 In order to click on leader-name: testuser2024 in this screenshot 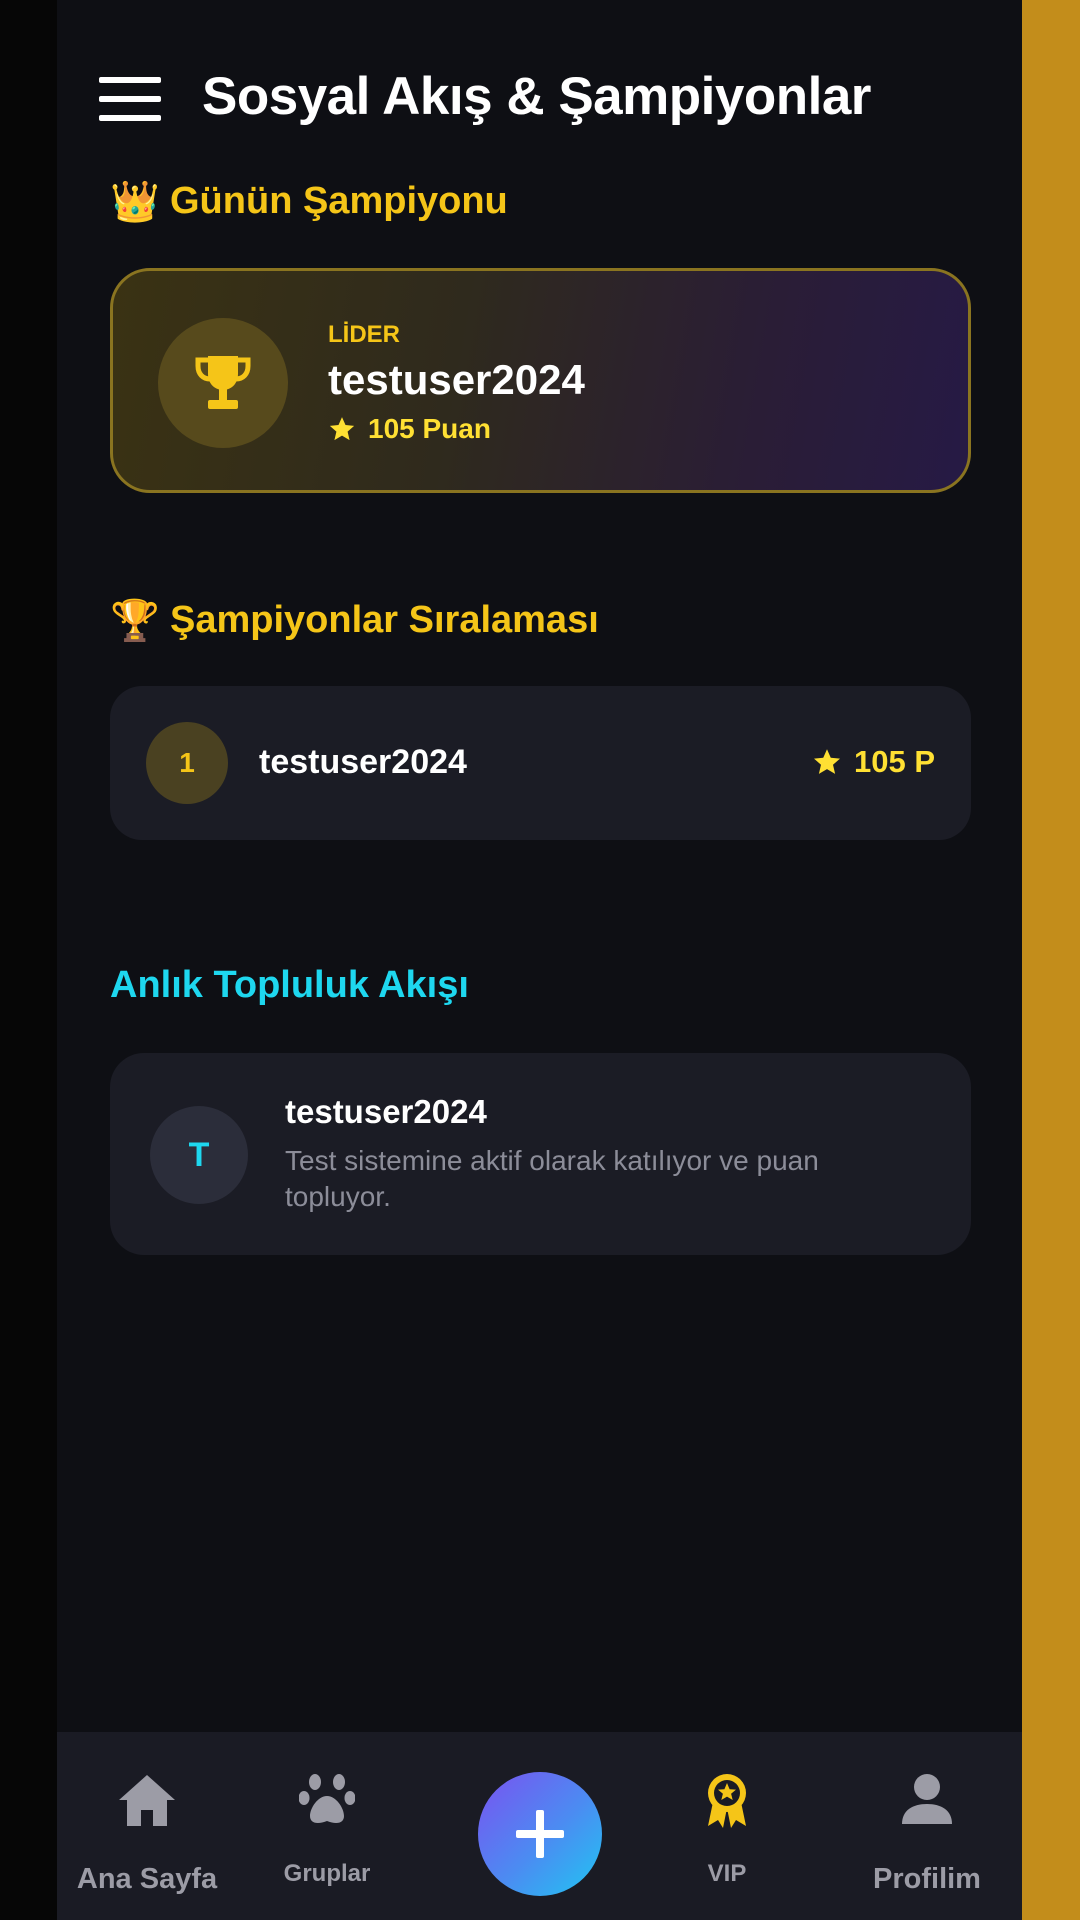, I will do `click(456, 379)`.